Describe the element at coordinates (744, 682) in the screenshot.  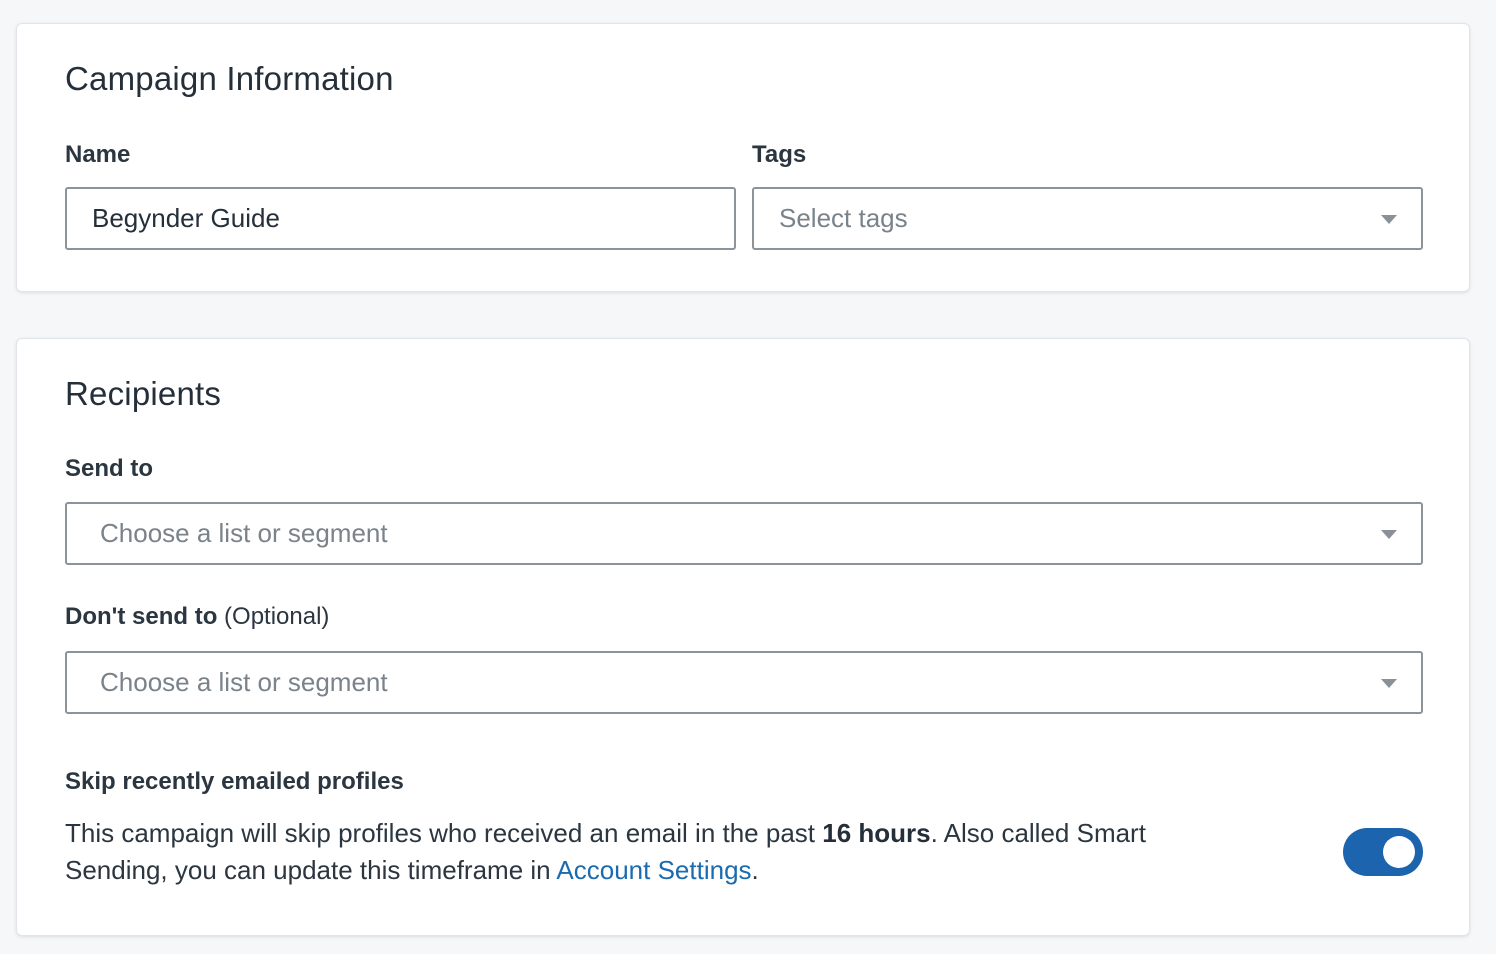
I see `dont-send-to-select: Choose a list or segment` at that location.